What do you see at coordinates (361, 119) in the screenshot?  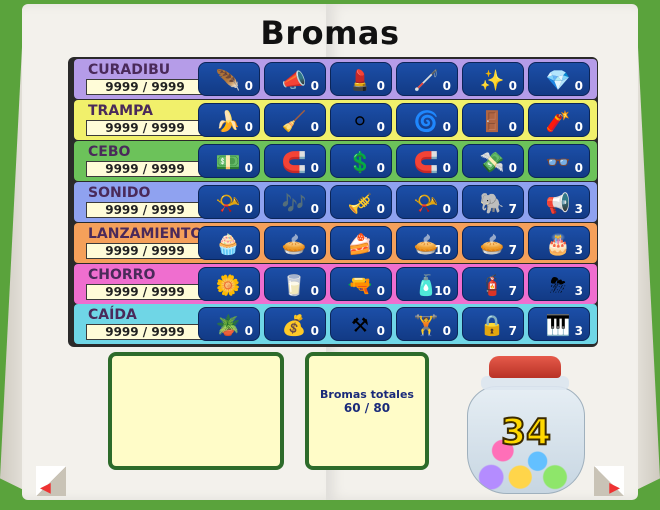 I see `gag-slot: ⚪ 0` at bounding box center [361, 119].